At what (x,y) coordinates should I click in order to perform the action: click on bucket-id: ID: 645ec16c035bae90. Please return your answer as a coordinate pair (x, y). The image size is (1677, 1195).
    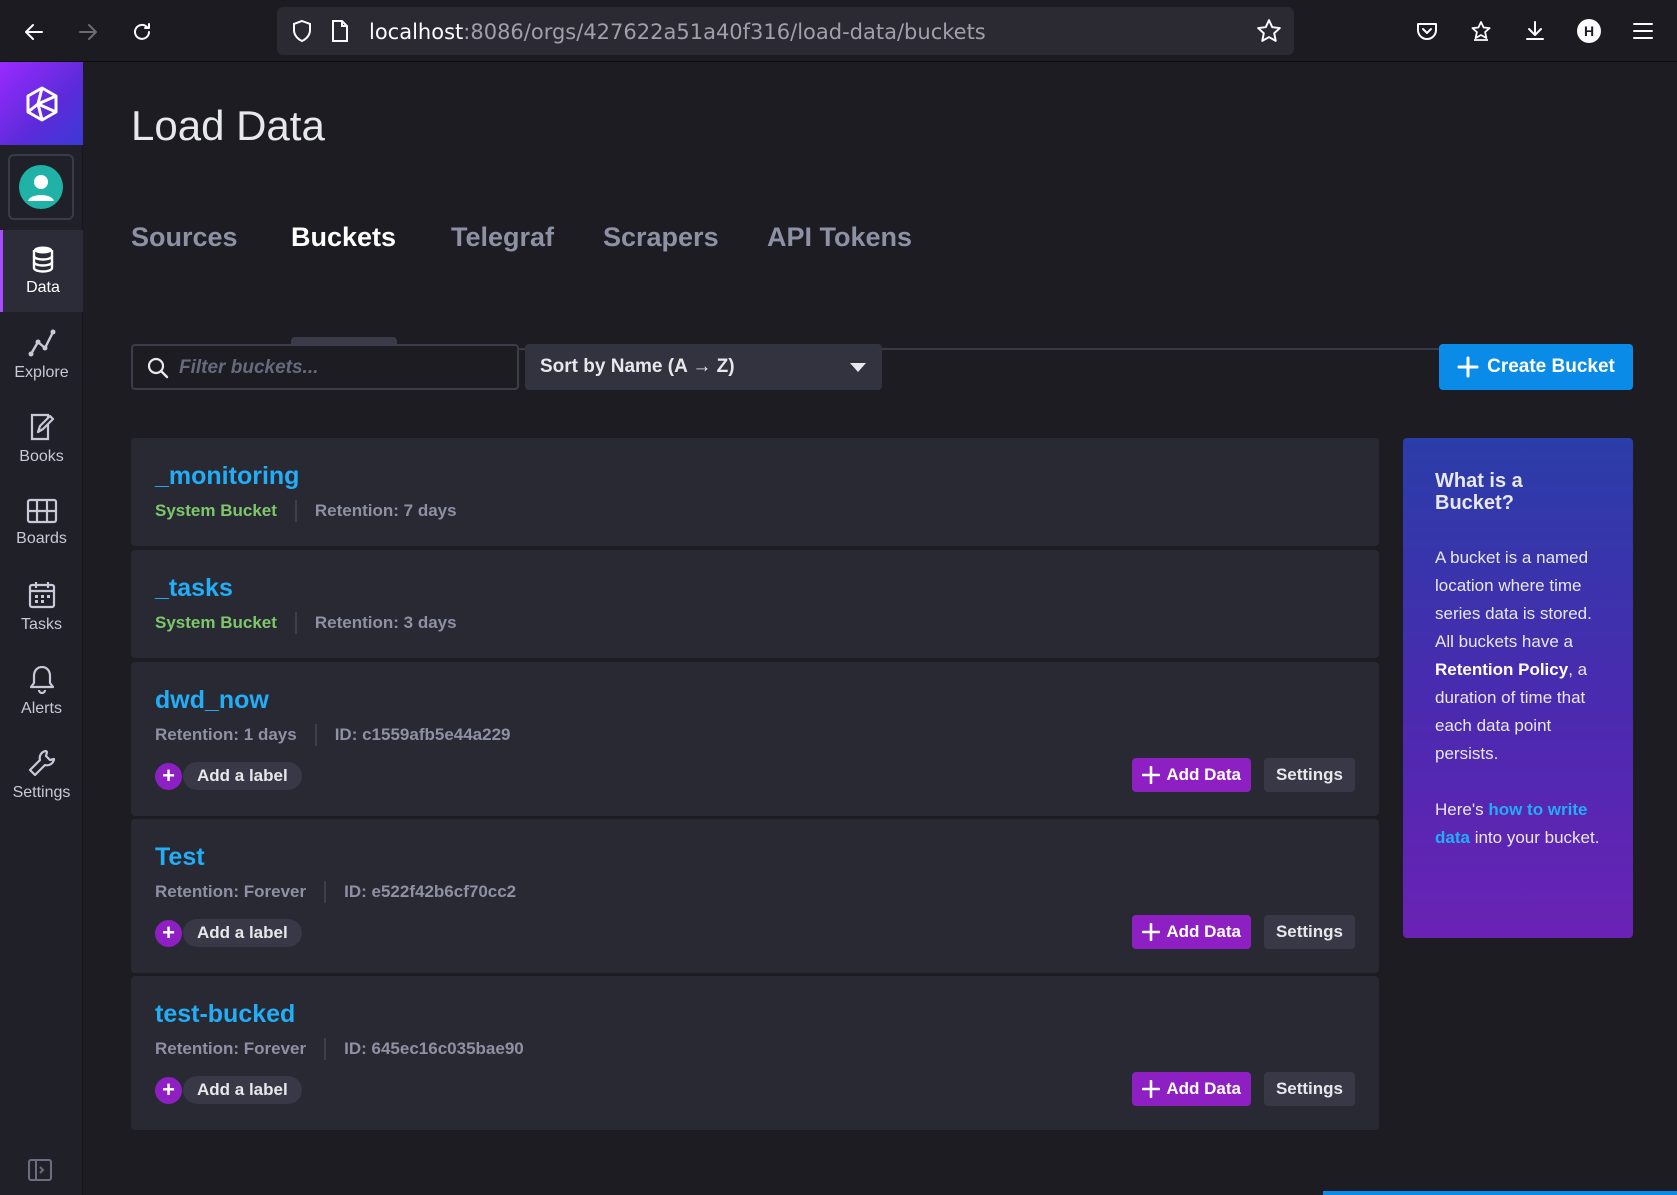
    Looking at the image, I should click on (434, 1048).